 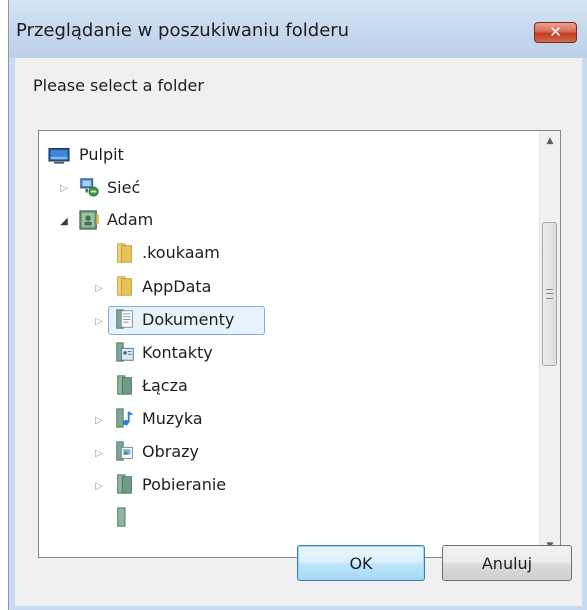 I want to click on tree-item-pulpit: Pulpit, so click(x=289, y=156).